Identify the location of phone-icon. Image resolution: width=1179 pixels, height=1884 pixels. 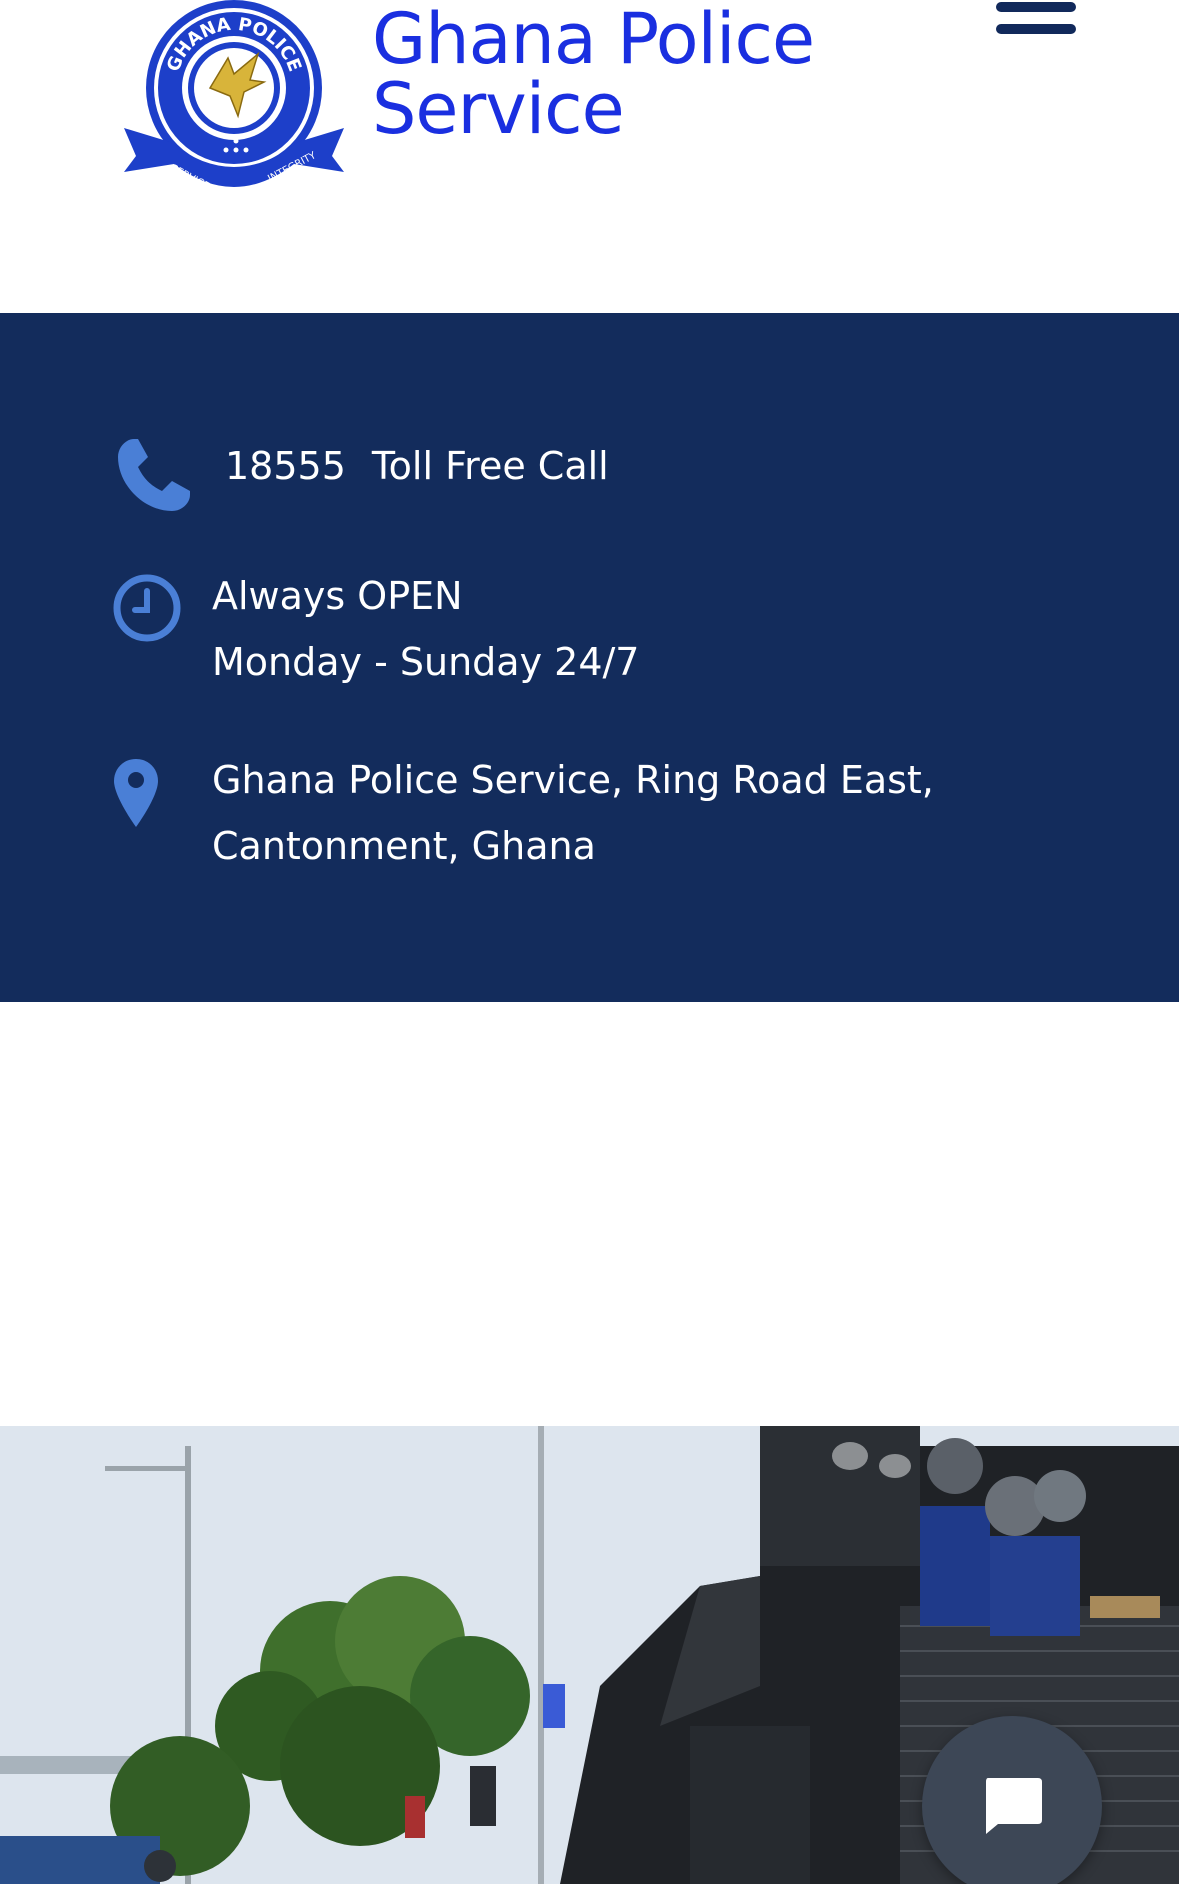
(154, 485).